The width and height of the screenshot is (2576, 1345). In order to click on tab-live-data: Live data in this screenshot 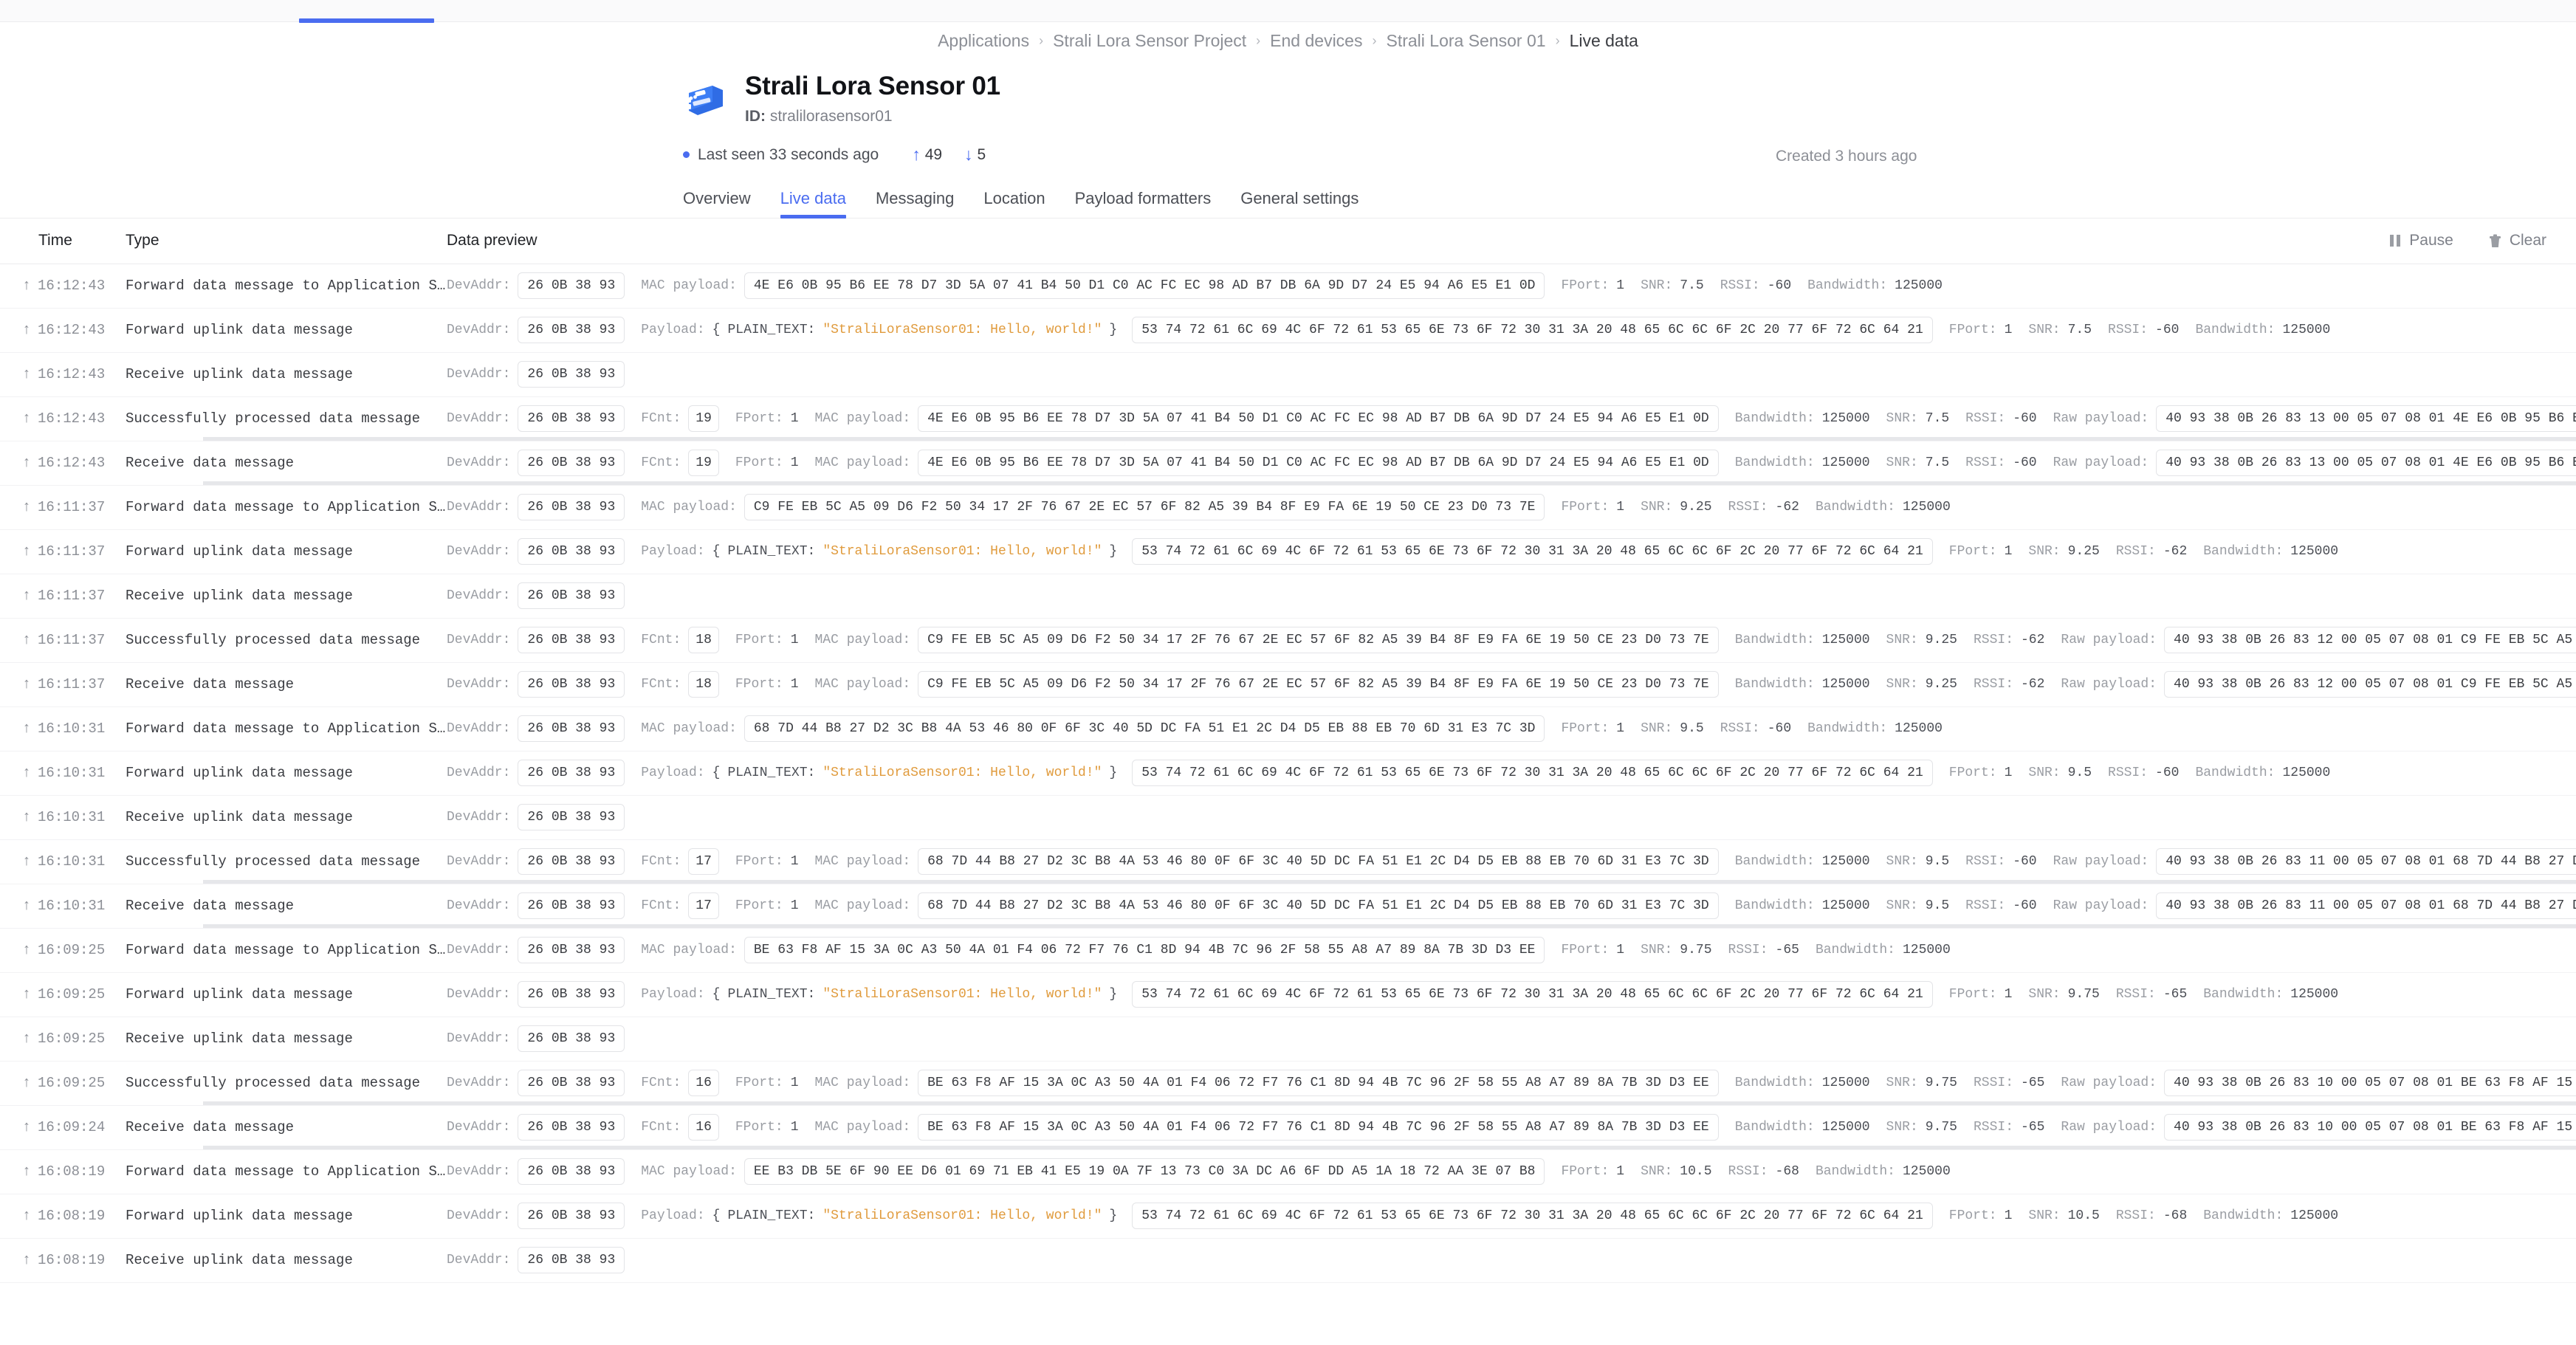, I will do `click(813, 204)`.